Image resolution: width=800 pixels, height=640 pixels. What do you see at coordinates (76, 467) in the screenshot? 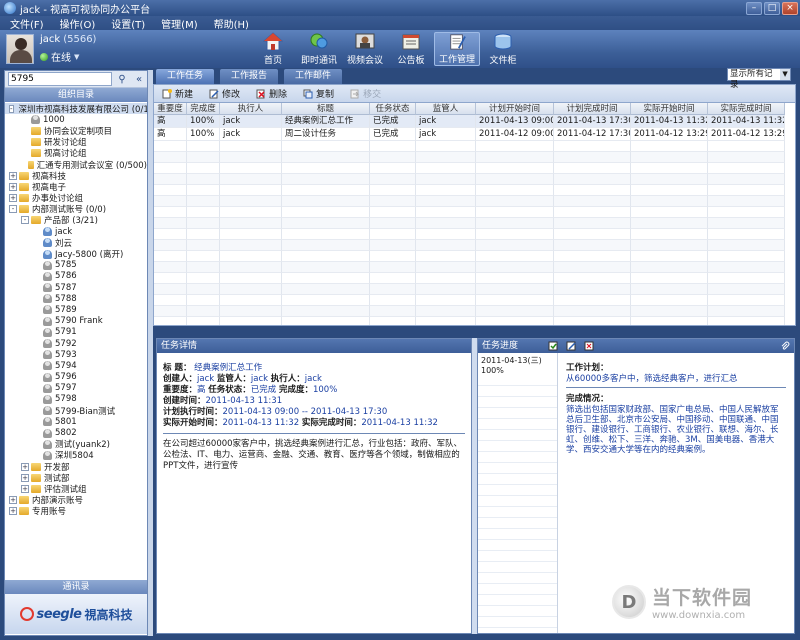
I see `tree-node: + 开发部` at bounding box center [76, 467].